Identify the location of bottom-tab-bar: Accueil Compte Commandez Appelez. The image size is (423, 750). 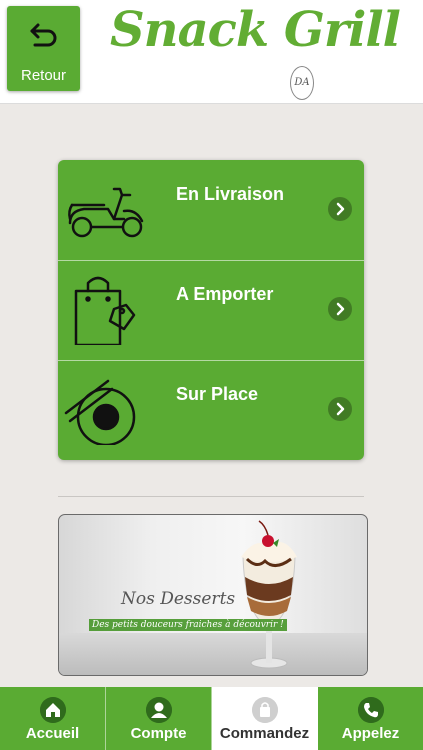
(211, 718).